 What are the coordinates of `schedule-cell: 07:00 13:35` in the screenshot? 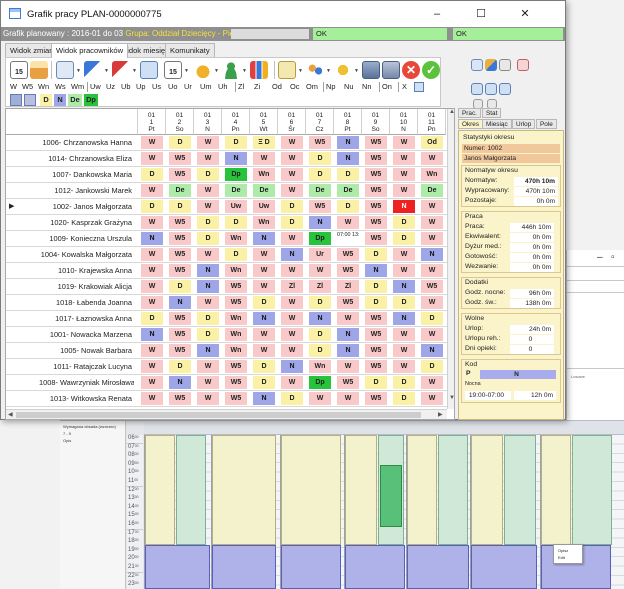 It's located at (348, 238).